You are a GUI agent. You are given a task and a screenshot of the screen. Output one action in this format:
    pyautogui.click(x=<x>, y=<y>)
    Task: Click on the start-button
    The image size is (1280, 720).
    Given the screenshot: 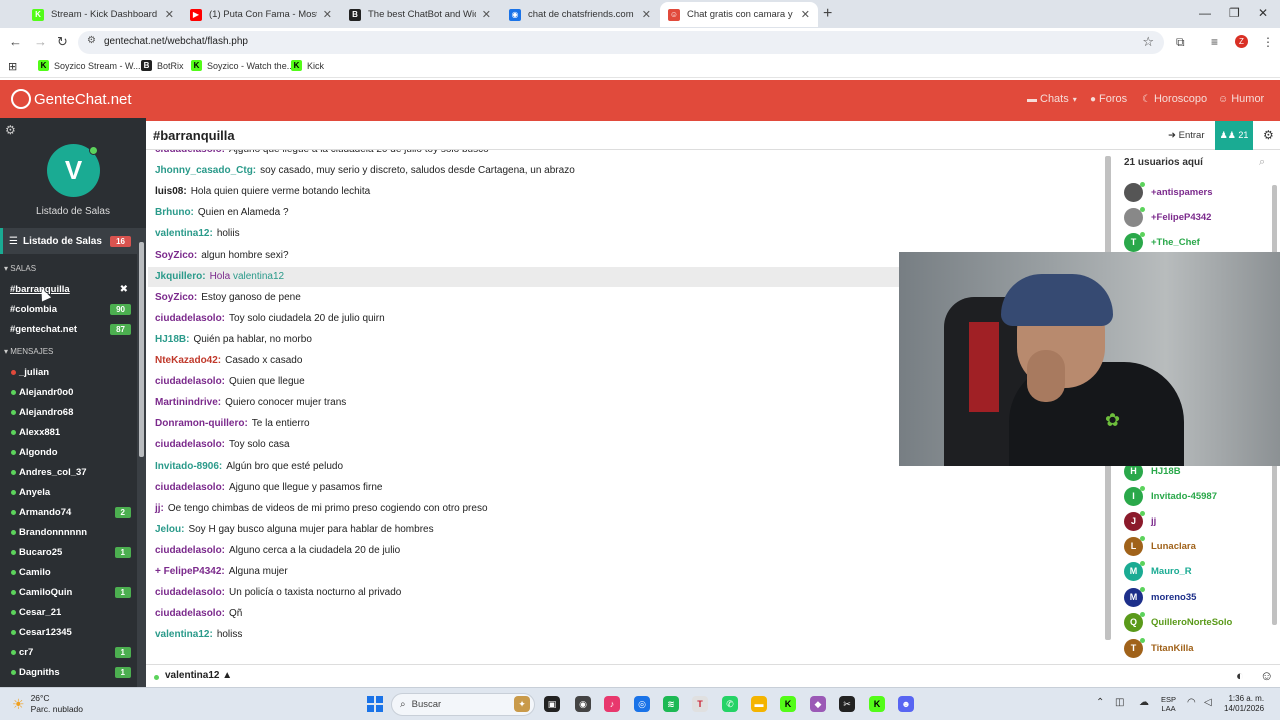 What is the action you would take?
    pyautogui.click(x=375, y=704)
    